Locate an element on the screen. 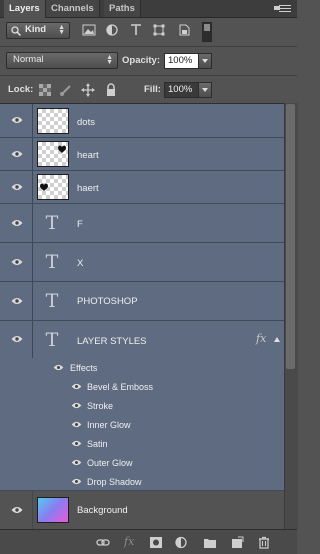  layer-name: dots is located at coordinates (86, 122).